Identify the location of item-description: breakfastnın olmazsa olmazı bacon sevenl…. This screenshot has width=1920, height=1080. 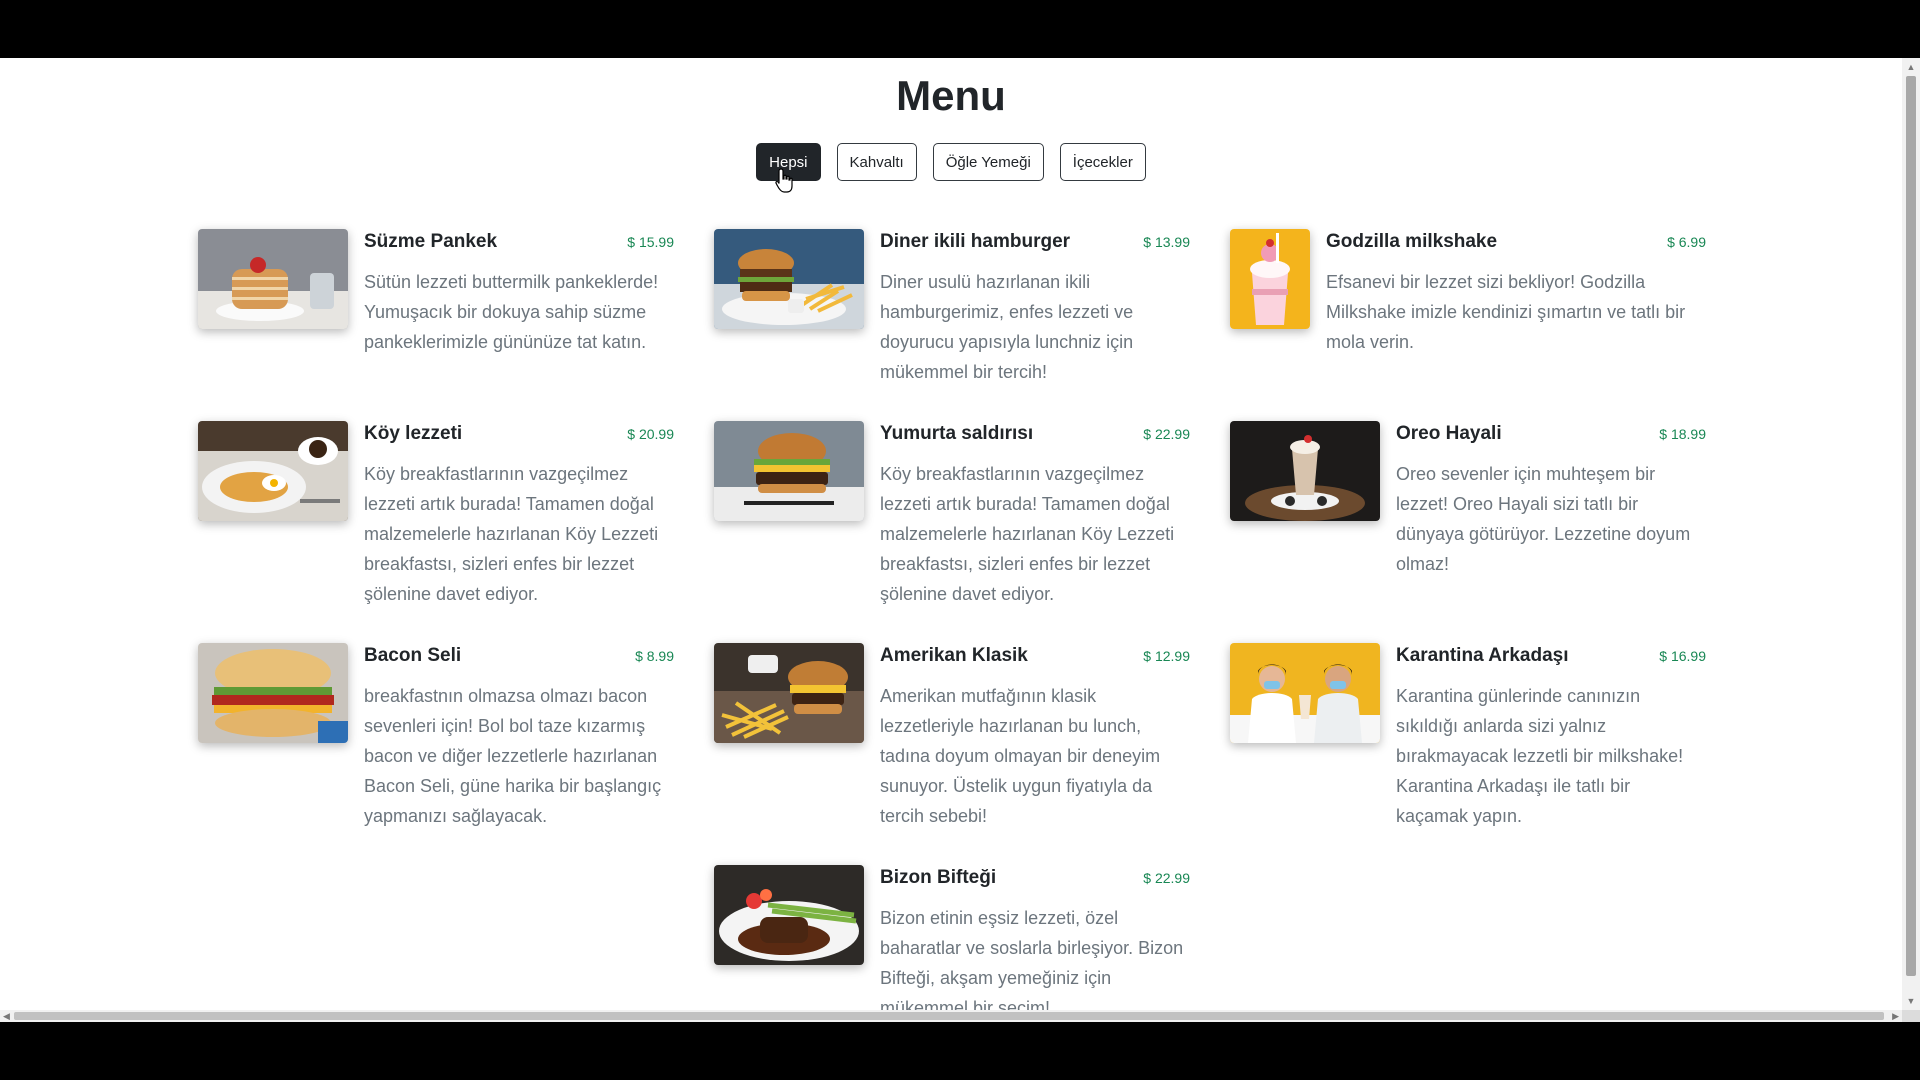
(513, 756).